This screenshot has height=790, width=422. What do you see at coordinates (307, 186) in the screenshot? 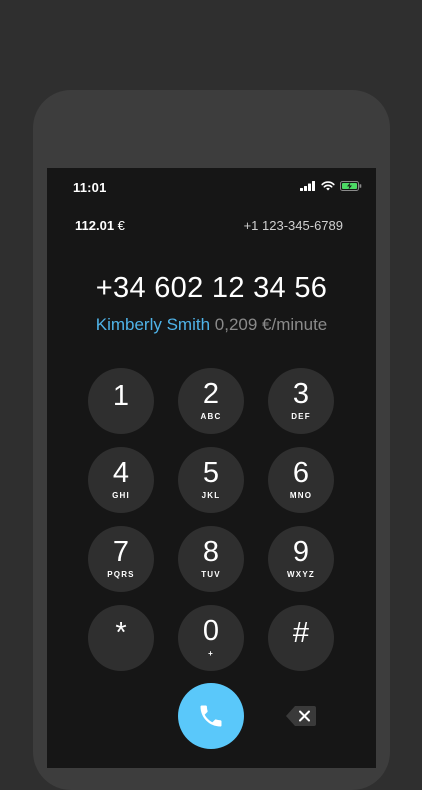
I see `cellular-signal-icon` at bounding box center [307, 186].